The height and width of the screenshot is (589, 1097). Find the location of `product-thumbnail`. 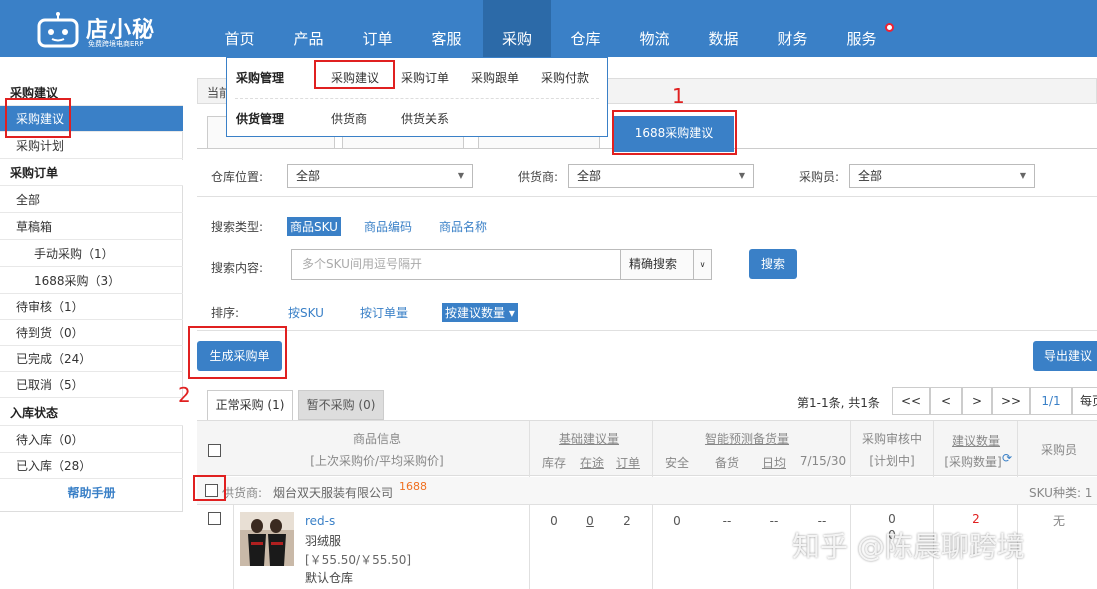

product-thumbnail is located at coordinates (267, 539).